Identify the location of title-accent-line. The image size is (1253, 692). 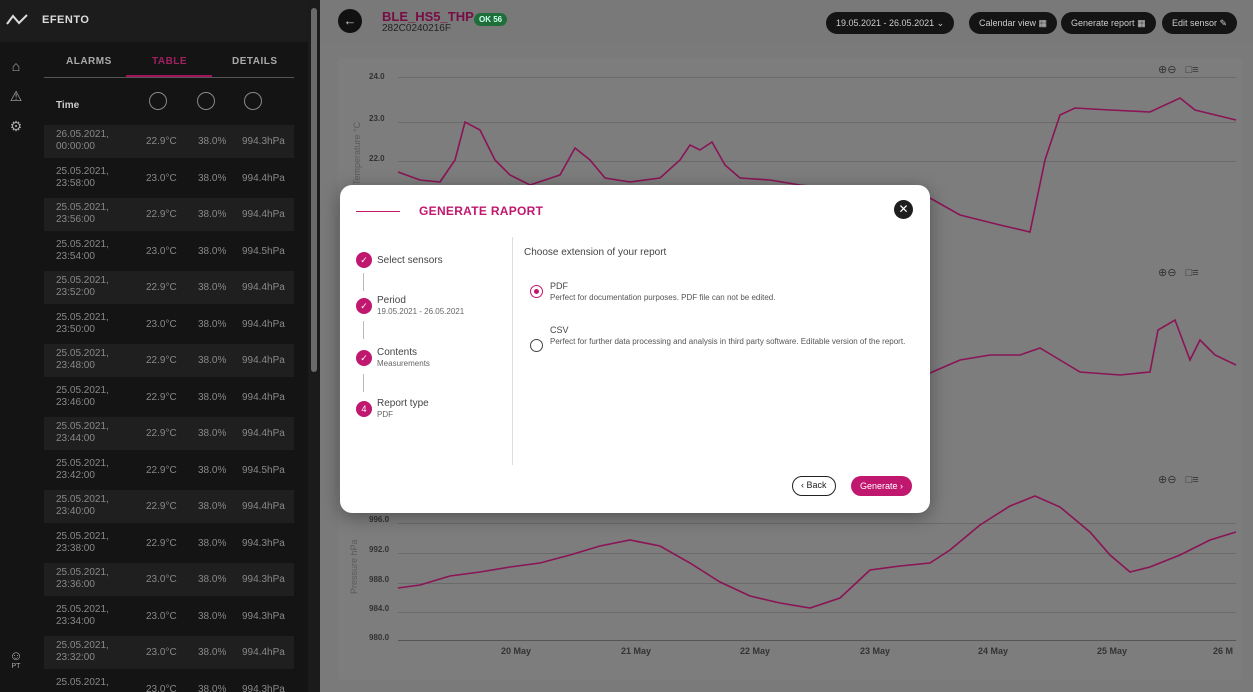
(378, 211).